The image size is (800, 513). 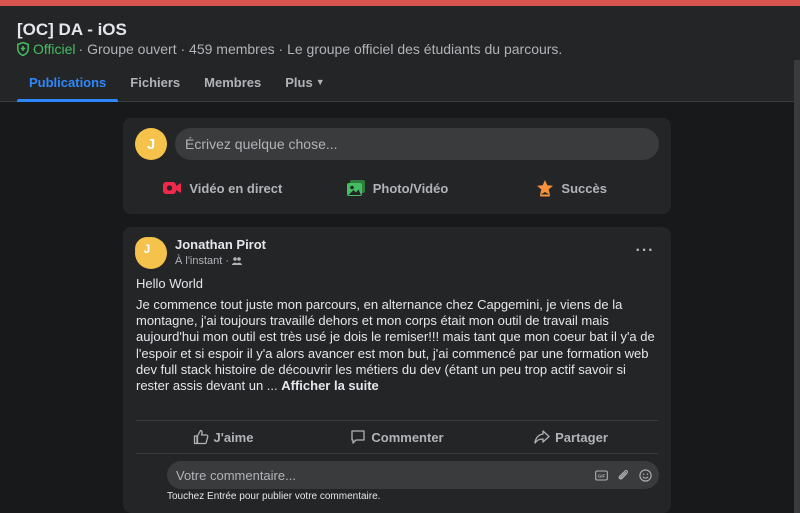 What do you see at coordinates (220, 244) in the screenshot?
I see `post-author: Jonathan Pirot` at bounding box center [220, 244].